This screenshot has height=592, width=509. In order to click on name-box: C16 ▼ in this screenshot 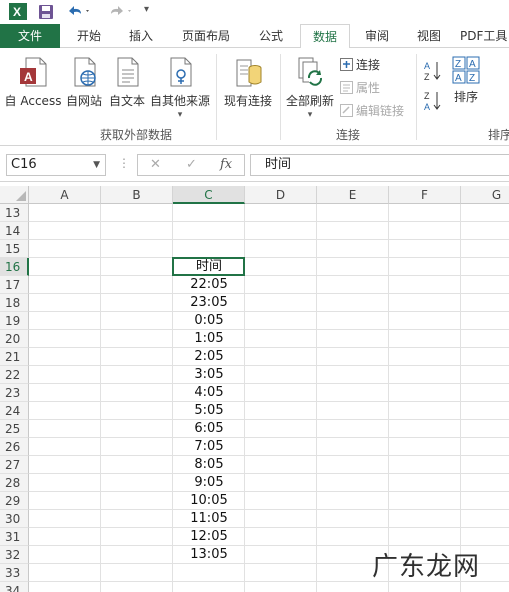, I will do `click(56, 165)`.